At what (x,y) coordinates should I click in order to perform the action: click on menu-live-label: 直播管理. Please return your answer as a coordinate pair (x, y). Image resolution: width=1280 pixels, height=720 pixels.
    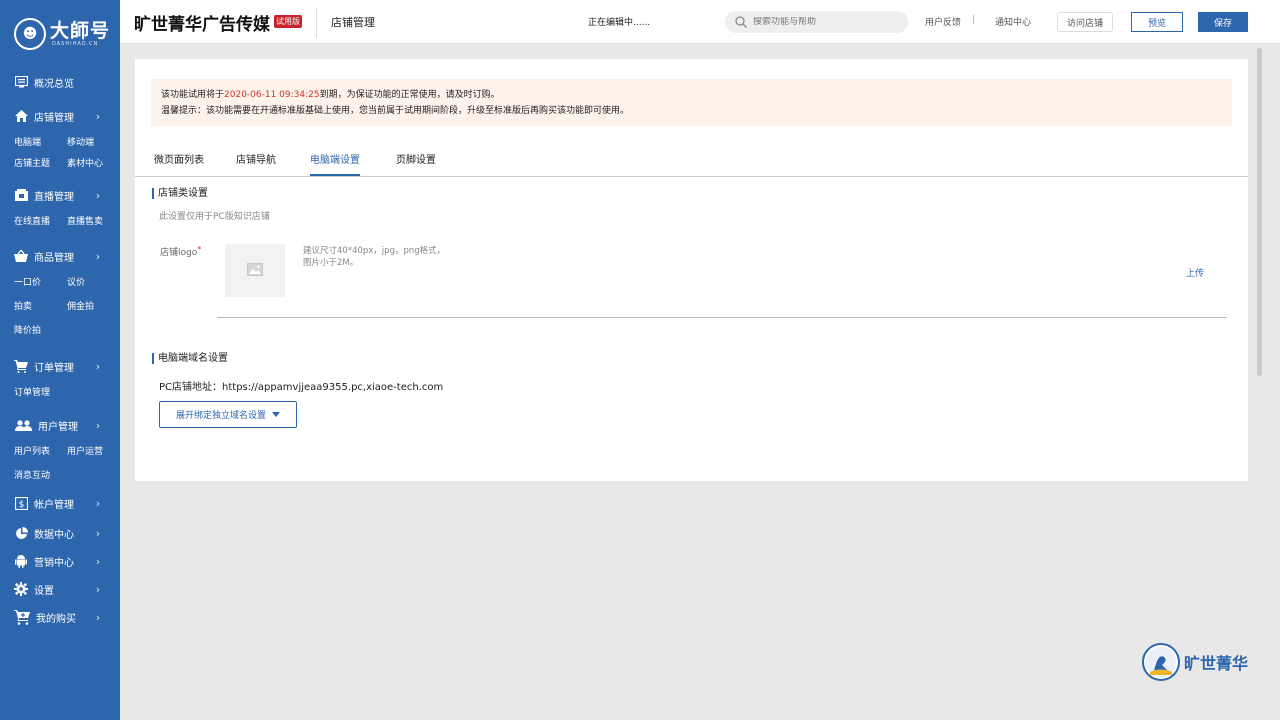
    Looking at the image, I should click on (54, 197).